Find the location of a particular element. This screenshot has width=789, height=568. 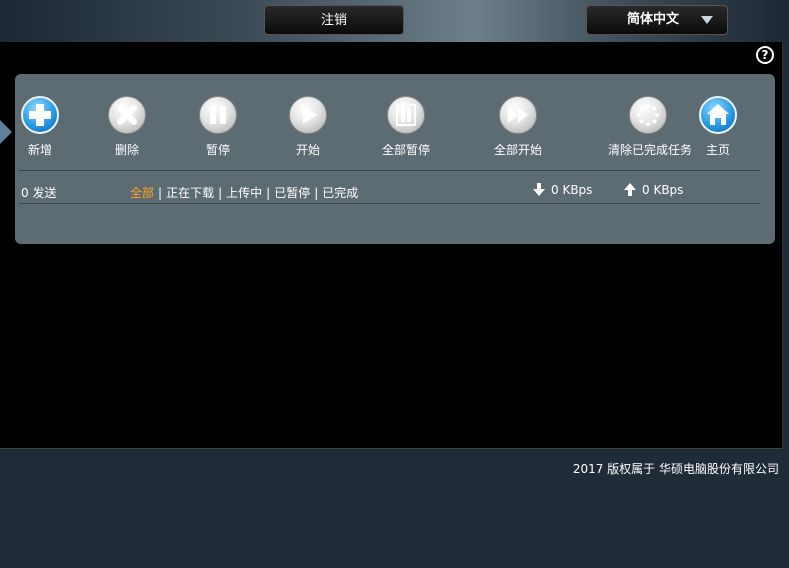

pause-all-button: 全部暂停 is located at coordinates (406, 127).